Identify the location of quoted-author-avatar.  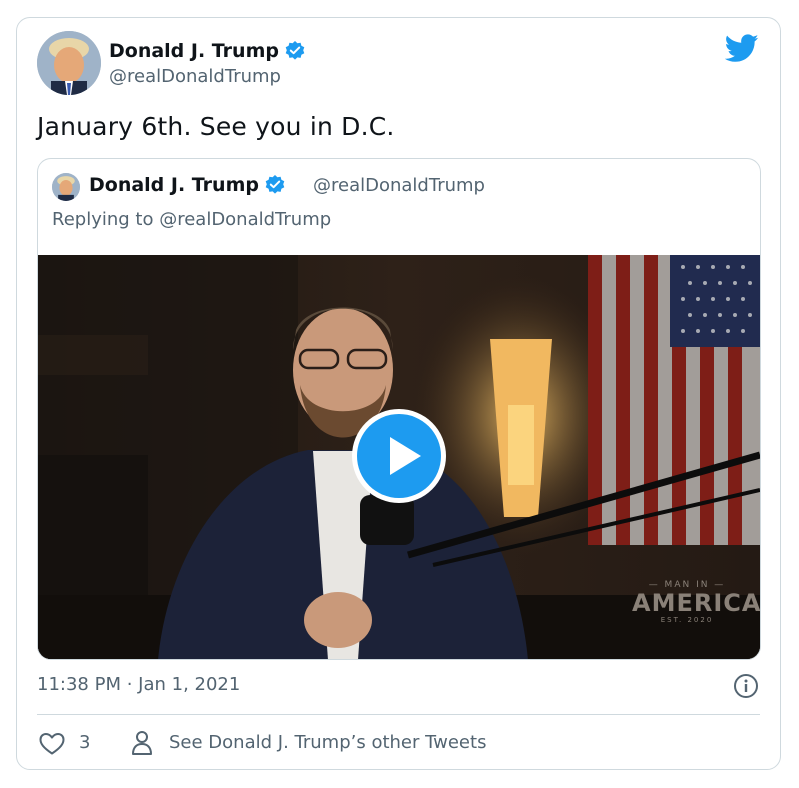
(66, 187).